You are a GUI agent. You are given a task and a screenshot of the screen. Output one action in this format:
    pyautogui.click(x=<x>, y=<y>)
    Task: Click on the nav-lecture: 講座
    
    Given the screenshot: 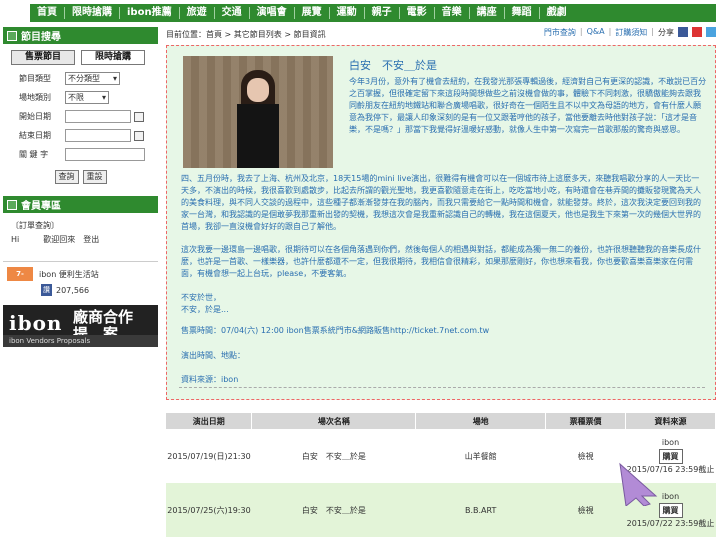 What is the action you would take?
    pyautogui.click(x=487, y=13)
    